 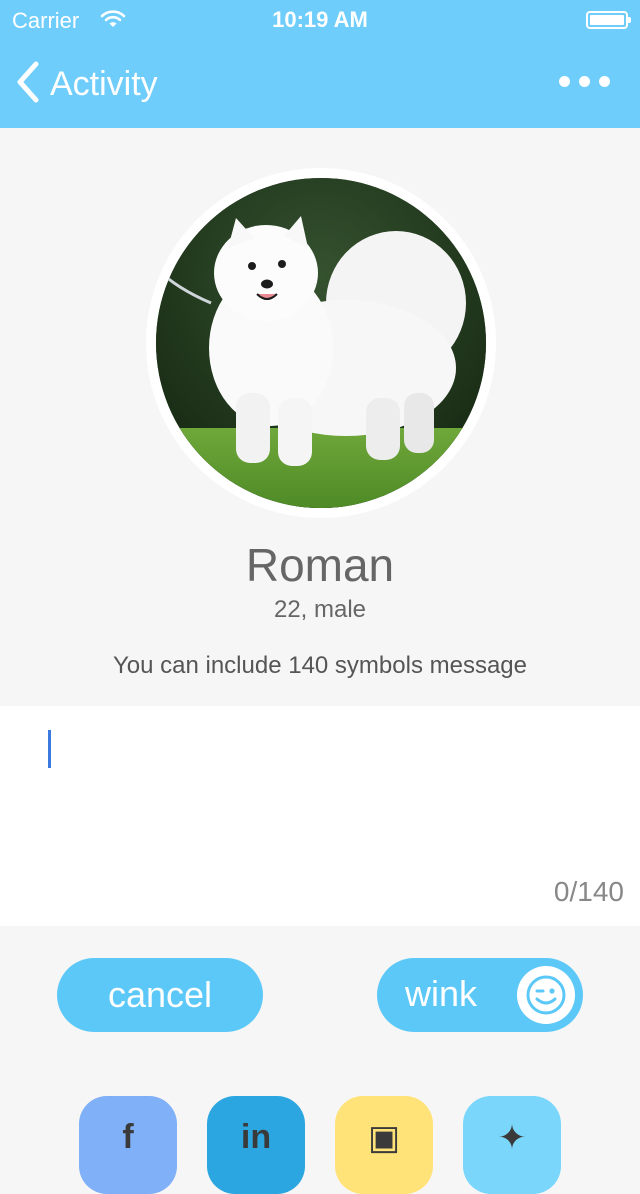 I want to click on clock: 10:19 AM, so click(x=320, y=19).